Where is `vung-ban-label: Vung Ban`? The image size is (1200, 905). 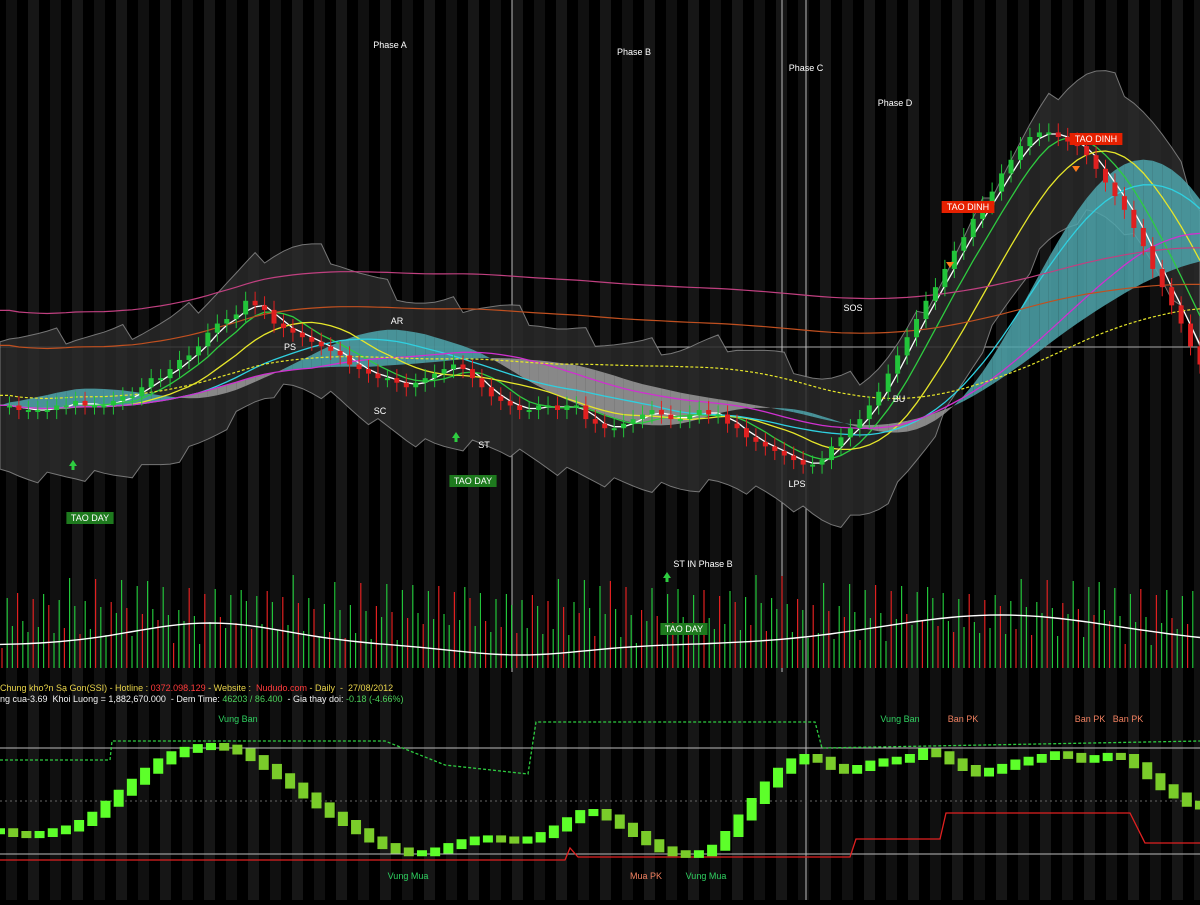 vung-ban-label: Vung Ban is located at coordinates (899, 719).